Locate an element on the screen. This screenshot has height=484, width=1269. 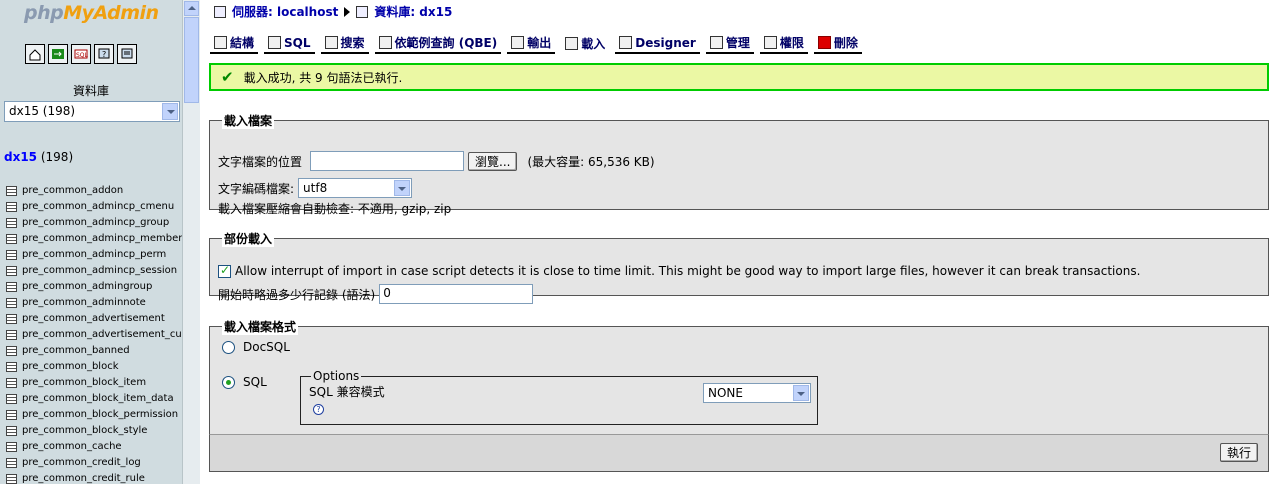
table-list-item: pre_common_admincp_member is located at coordinates (98, 239).